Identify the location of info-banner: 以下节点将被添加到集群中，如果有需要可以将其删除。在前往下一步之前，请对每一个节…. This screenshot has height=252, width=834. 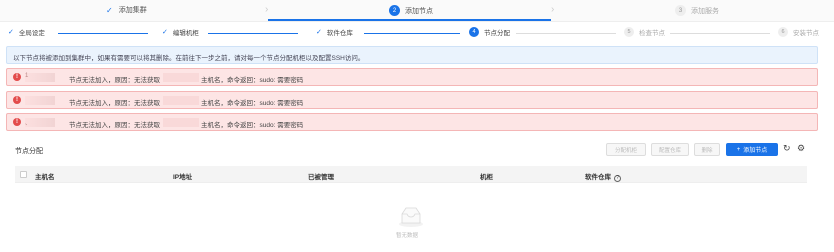
(412, 55).